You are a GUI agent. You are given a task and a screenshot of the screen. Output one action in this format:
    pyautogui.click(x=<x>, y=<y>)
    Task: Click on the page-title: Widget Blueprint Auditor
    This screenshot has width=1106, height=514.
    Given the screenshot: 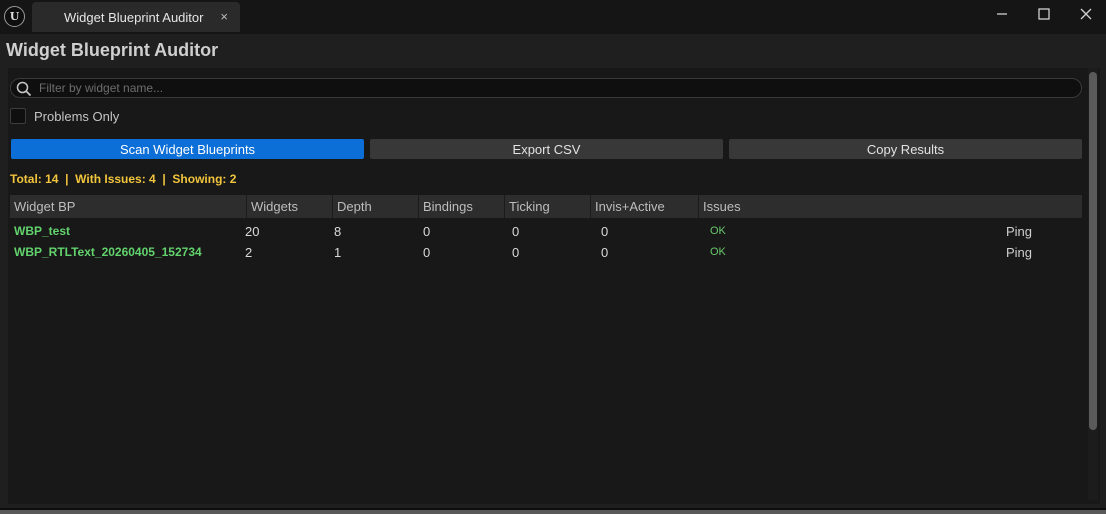 What is the action you would take?
    pyautogui.click(x=112, y=50)
    